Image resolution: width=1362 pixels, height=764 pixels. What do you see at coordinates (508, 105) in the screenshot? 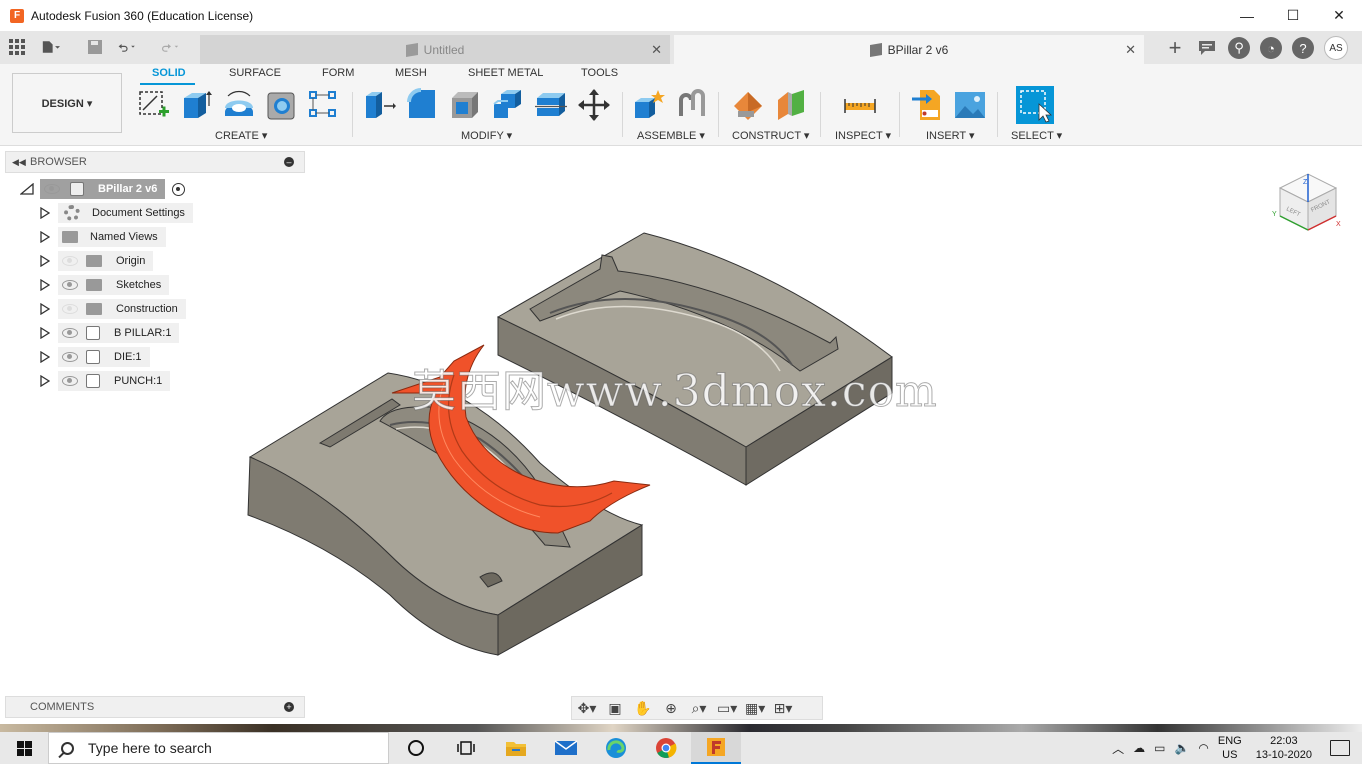
I see `combine-icon` at bounding box center [508, 105].